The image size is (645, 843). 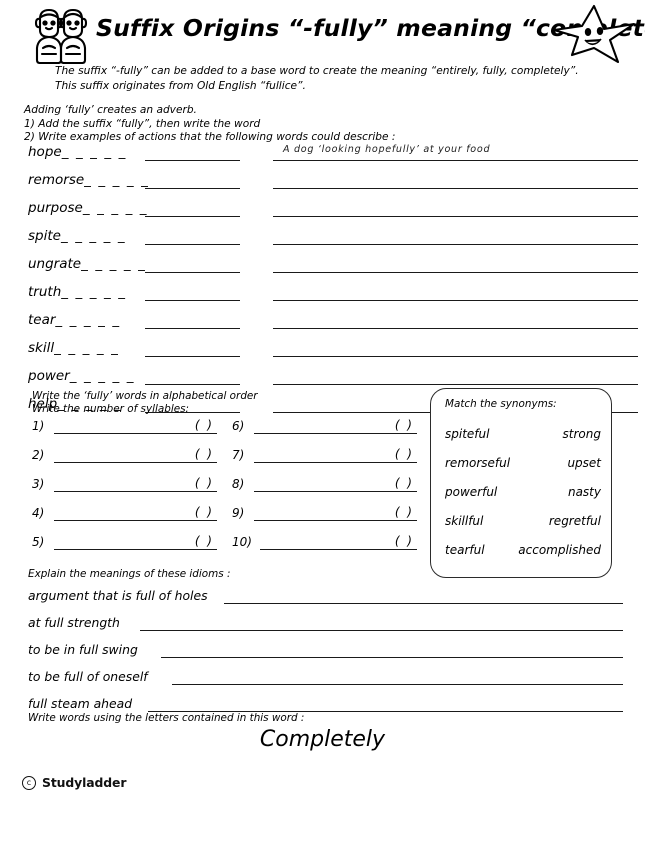 What do you see at coordinates (129, 574) in the screenshot?
I see `idioms-heading: Explain the meanings of these idioms :` at bounding box center [129, 574].